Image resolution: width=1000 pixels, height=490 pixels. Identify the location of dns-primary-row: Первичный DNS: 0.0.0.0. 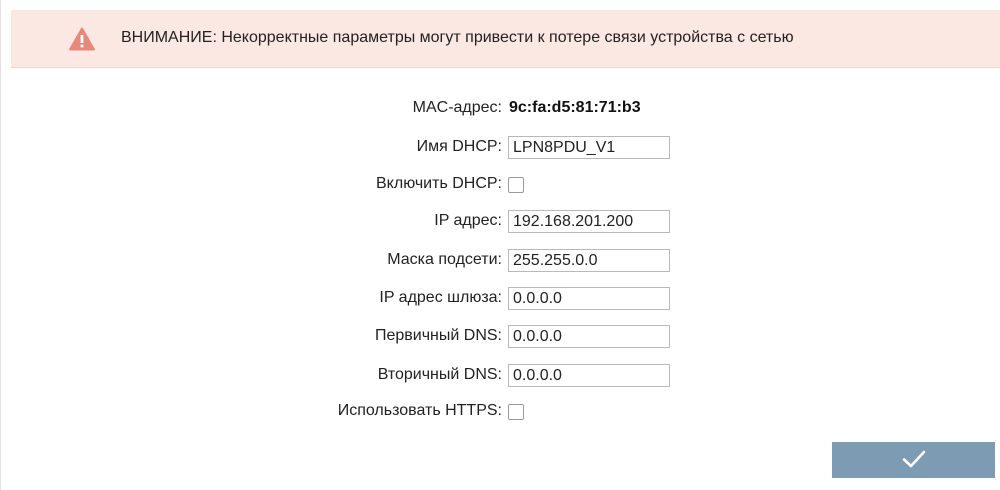
(500, 337).